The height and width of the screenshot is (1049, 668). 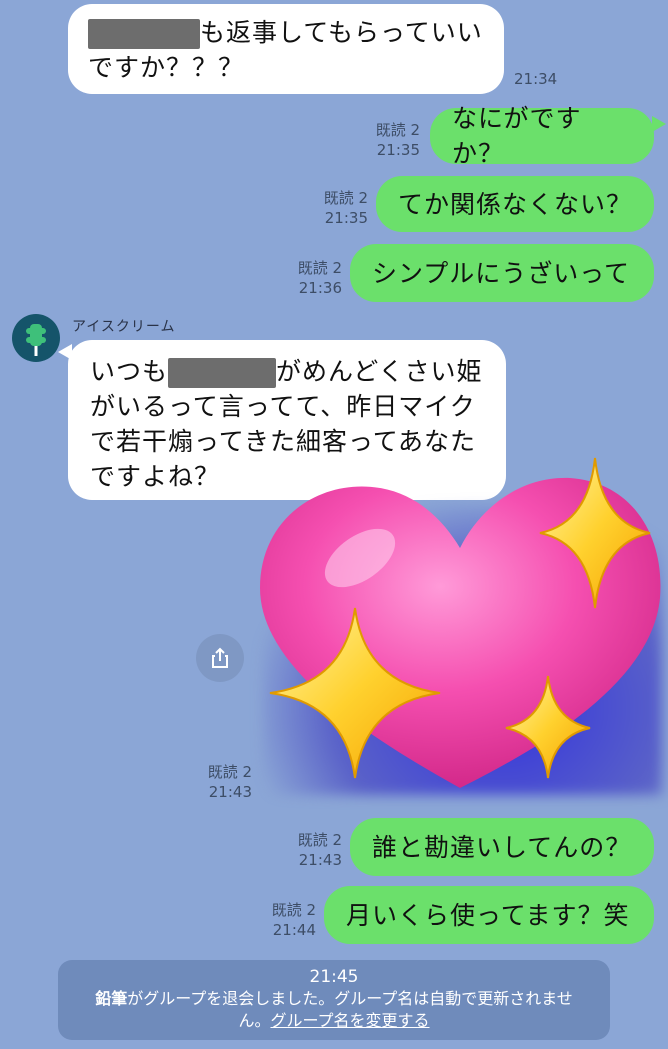 What do you see at coordinates (166, 67) in the screenshot?
I see `message-text: ですか？？？` at bounding box center [166, 67].